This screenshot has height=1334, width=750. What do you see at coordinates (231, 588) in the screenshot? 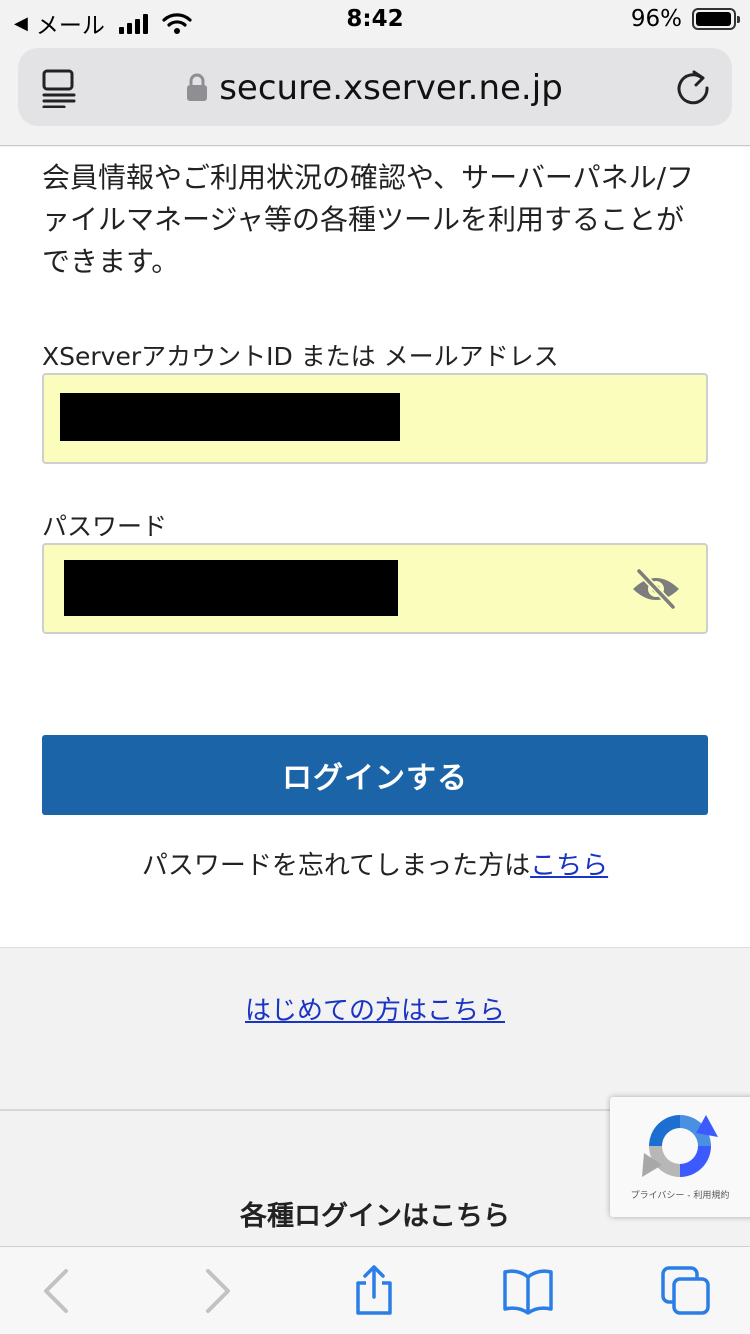
I see `redacted-password-value` at bounding box center [231, 588].